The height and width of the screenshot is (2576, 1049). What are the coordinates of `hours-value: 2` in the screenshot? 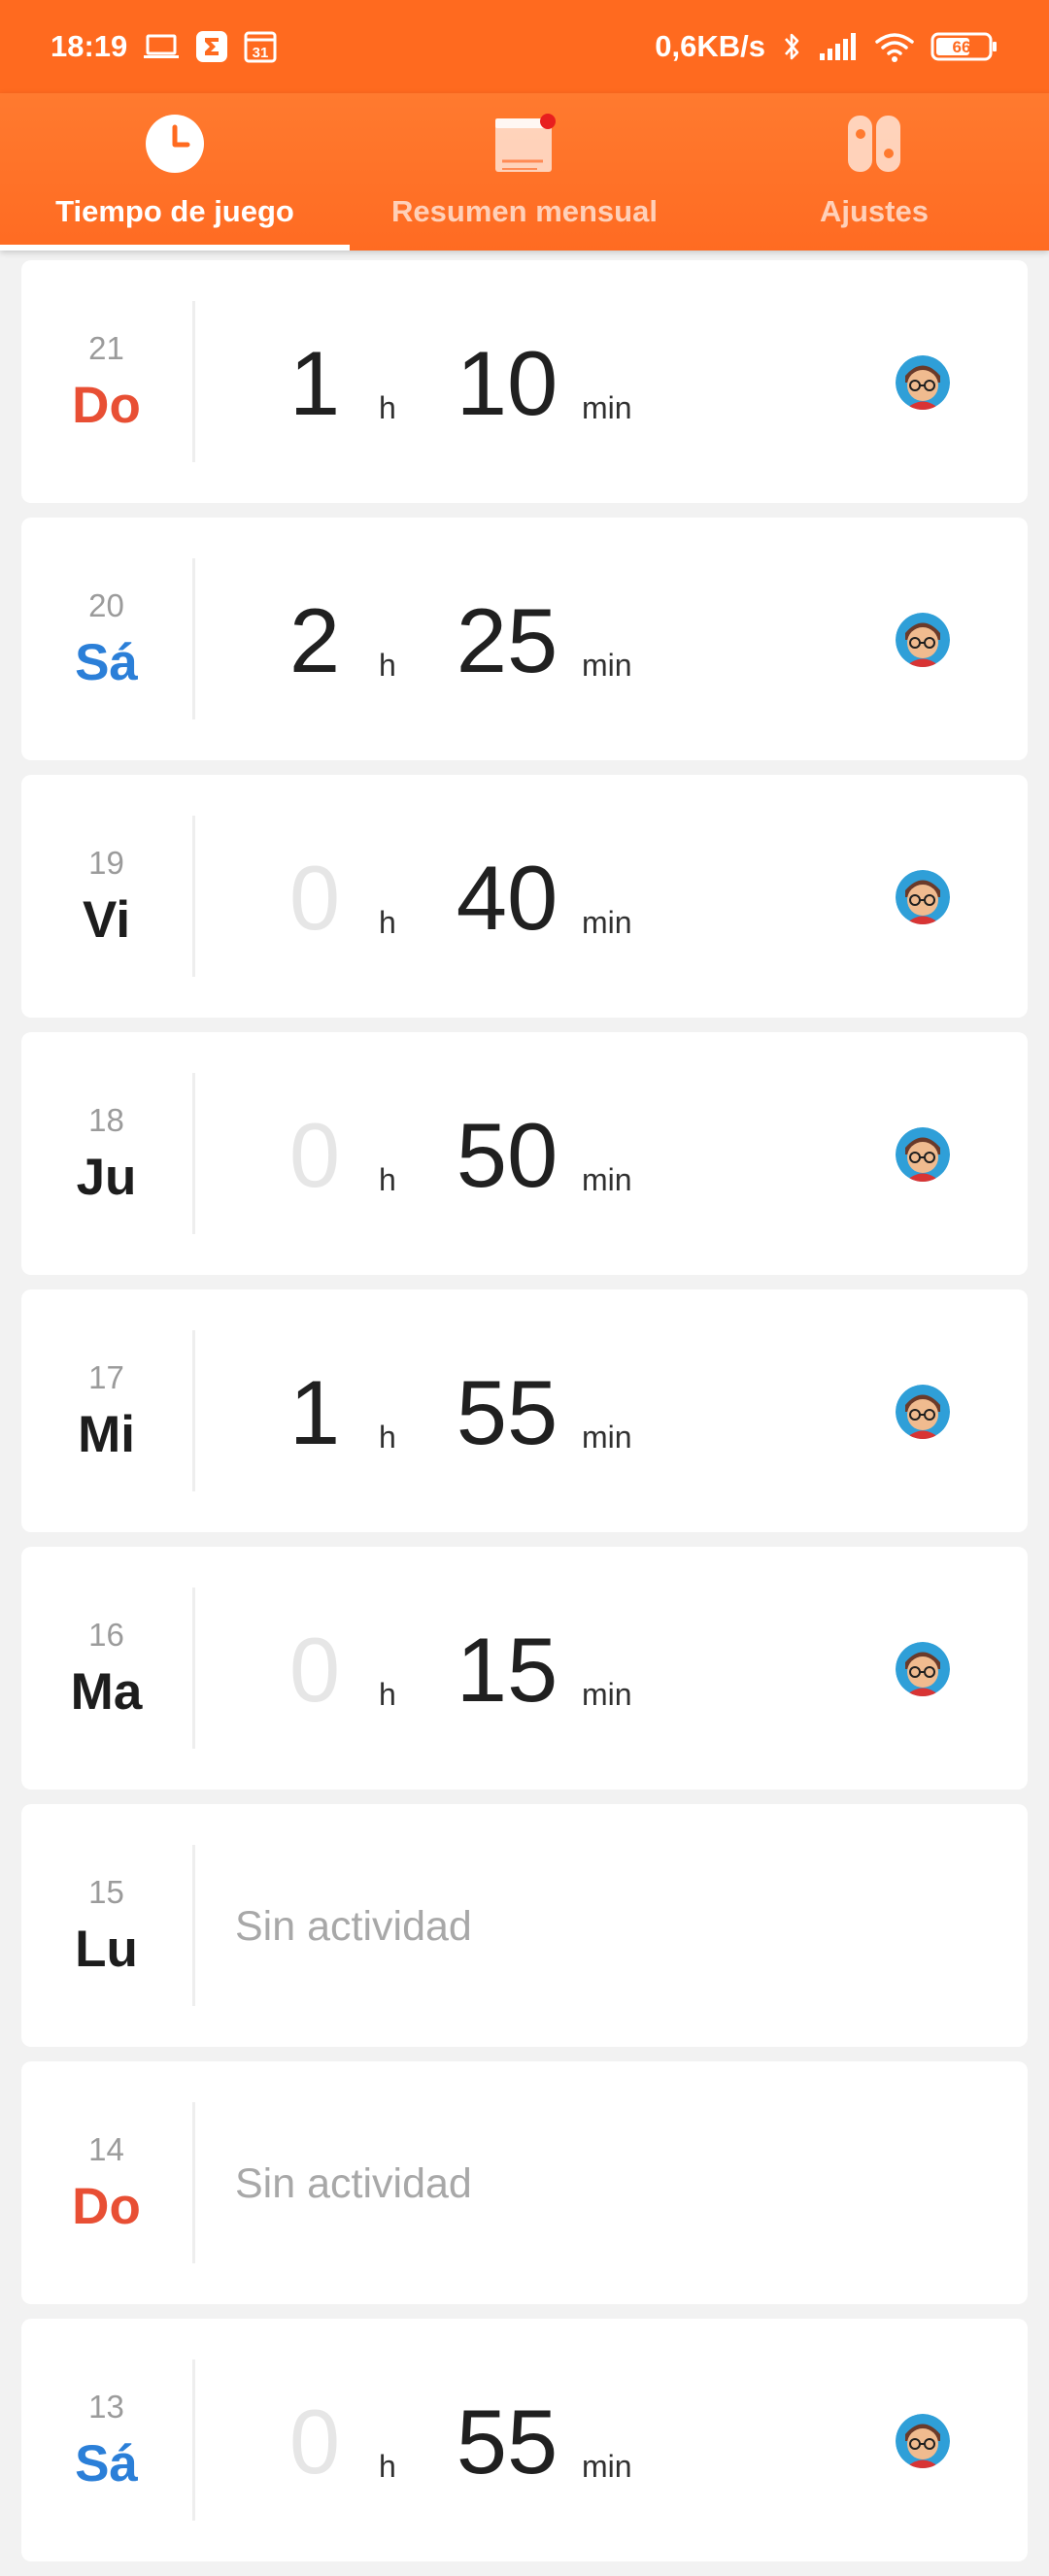 It's located at (314, 640).